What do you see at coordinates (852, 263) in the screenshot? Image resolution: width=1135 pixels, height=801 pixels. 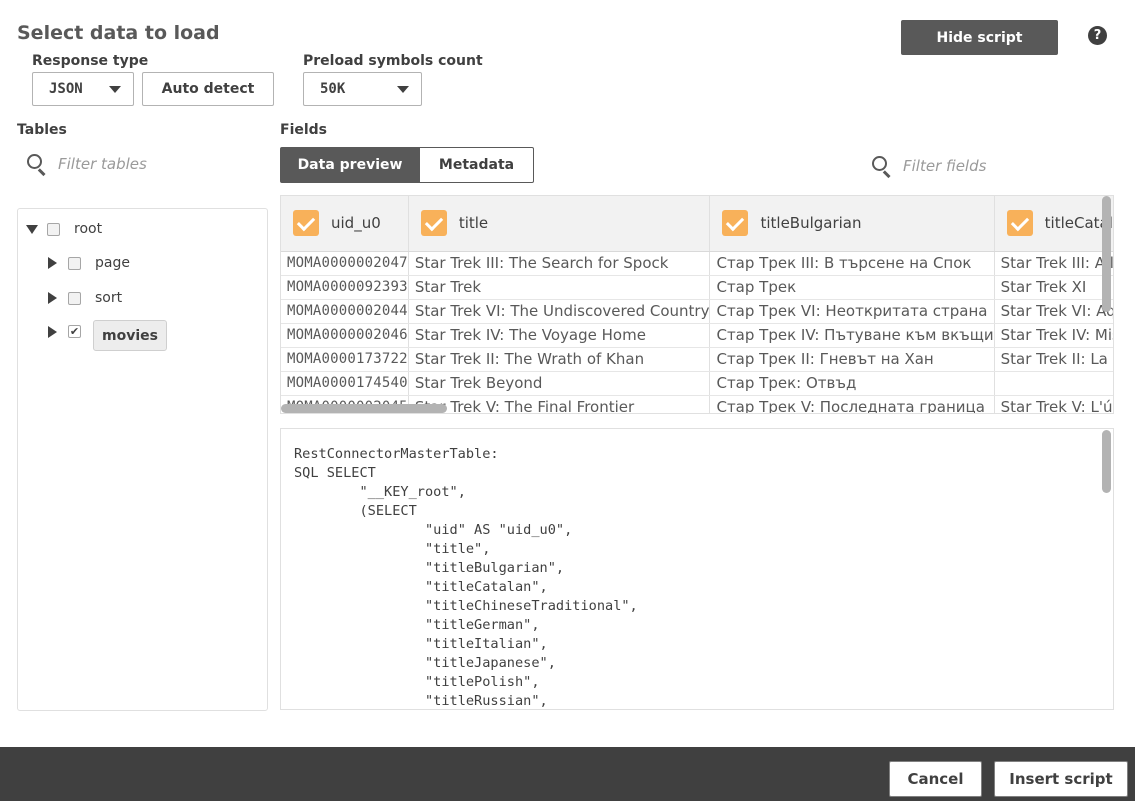 I see `table-cell: Стар Трек III: В търсене на Спок` at bounding box center [852, 263].